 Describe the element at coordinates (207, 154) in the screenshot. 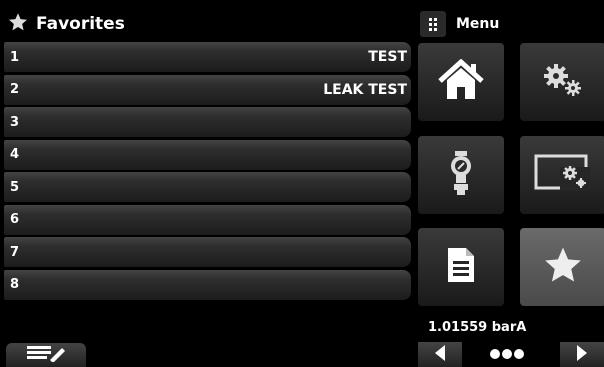

I see `favorite-item-4: 4` at that location.